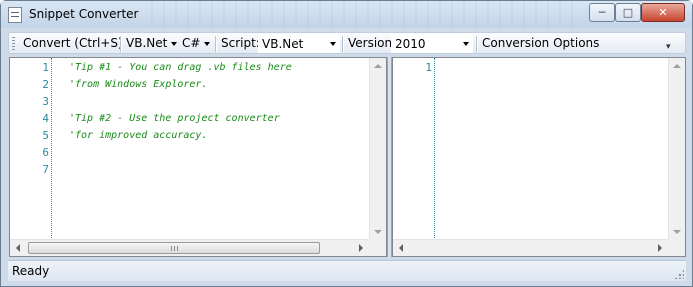 The width and height of the screenshot is (693, 287). Describe the element at coordinates (540, 43) in the screenshot. I see `conversion-options-button: Conversion Options` at that location.